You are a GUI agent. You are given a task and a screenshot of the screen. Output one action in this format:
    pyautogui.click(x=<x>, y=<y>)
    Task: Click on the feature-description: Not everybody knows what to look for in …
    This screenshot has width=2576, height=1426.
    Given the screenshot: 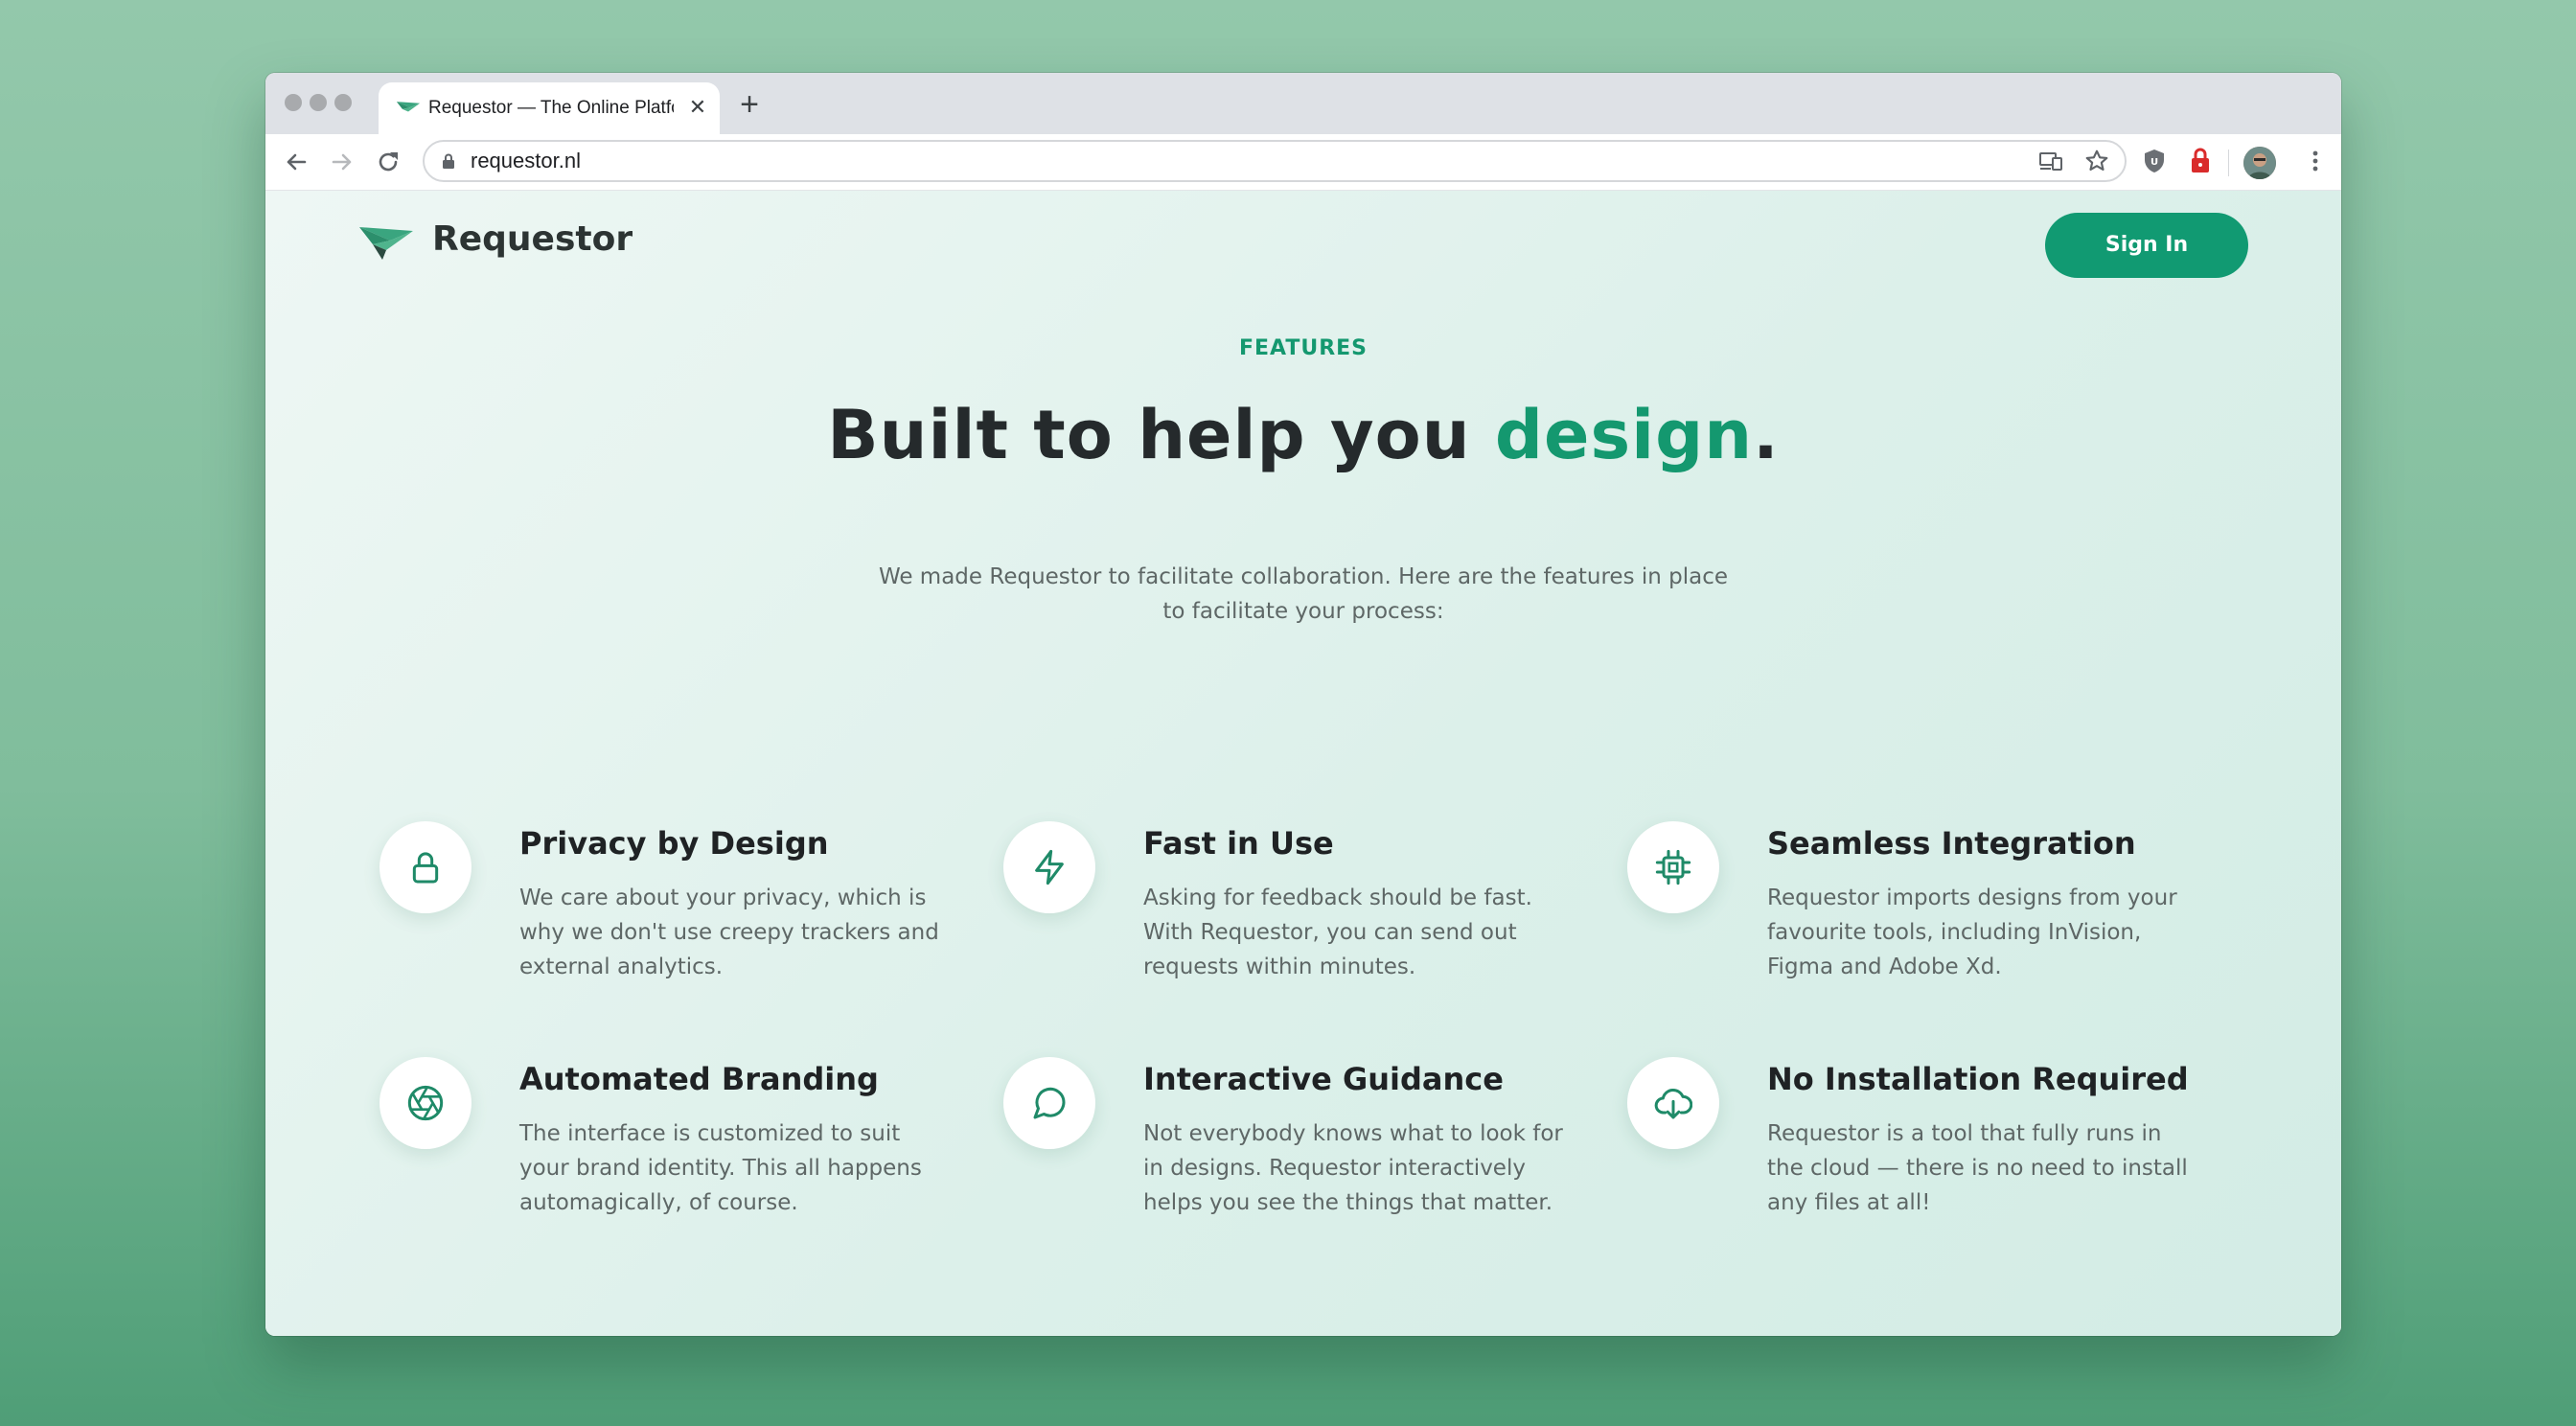 What is the action you would take?
    pyautogui.click(x=1353, y=1168)
    